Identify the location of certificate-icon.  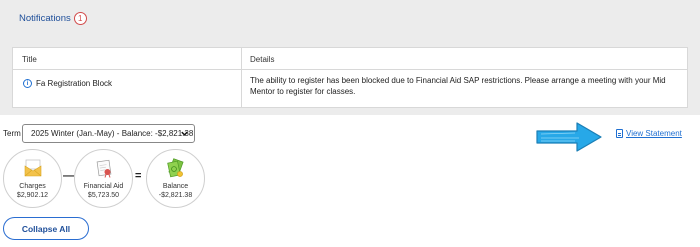
(103, 168).